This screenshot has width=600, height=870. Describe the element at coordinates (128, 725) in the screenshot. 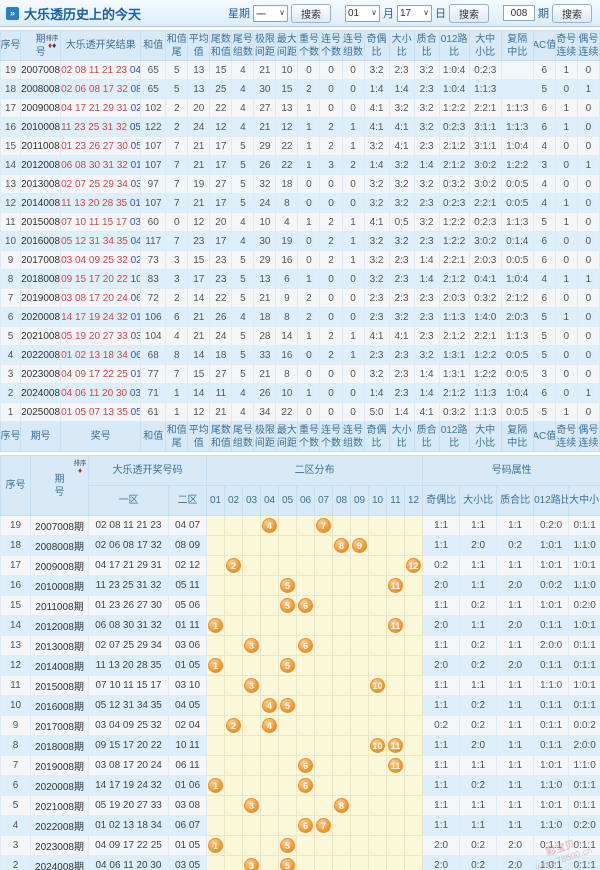

I see `cell-zone1-numbers: 03 04 09 25 32` at that location.